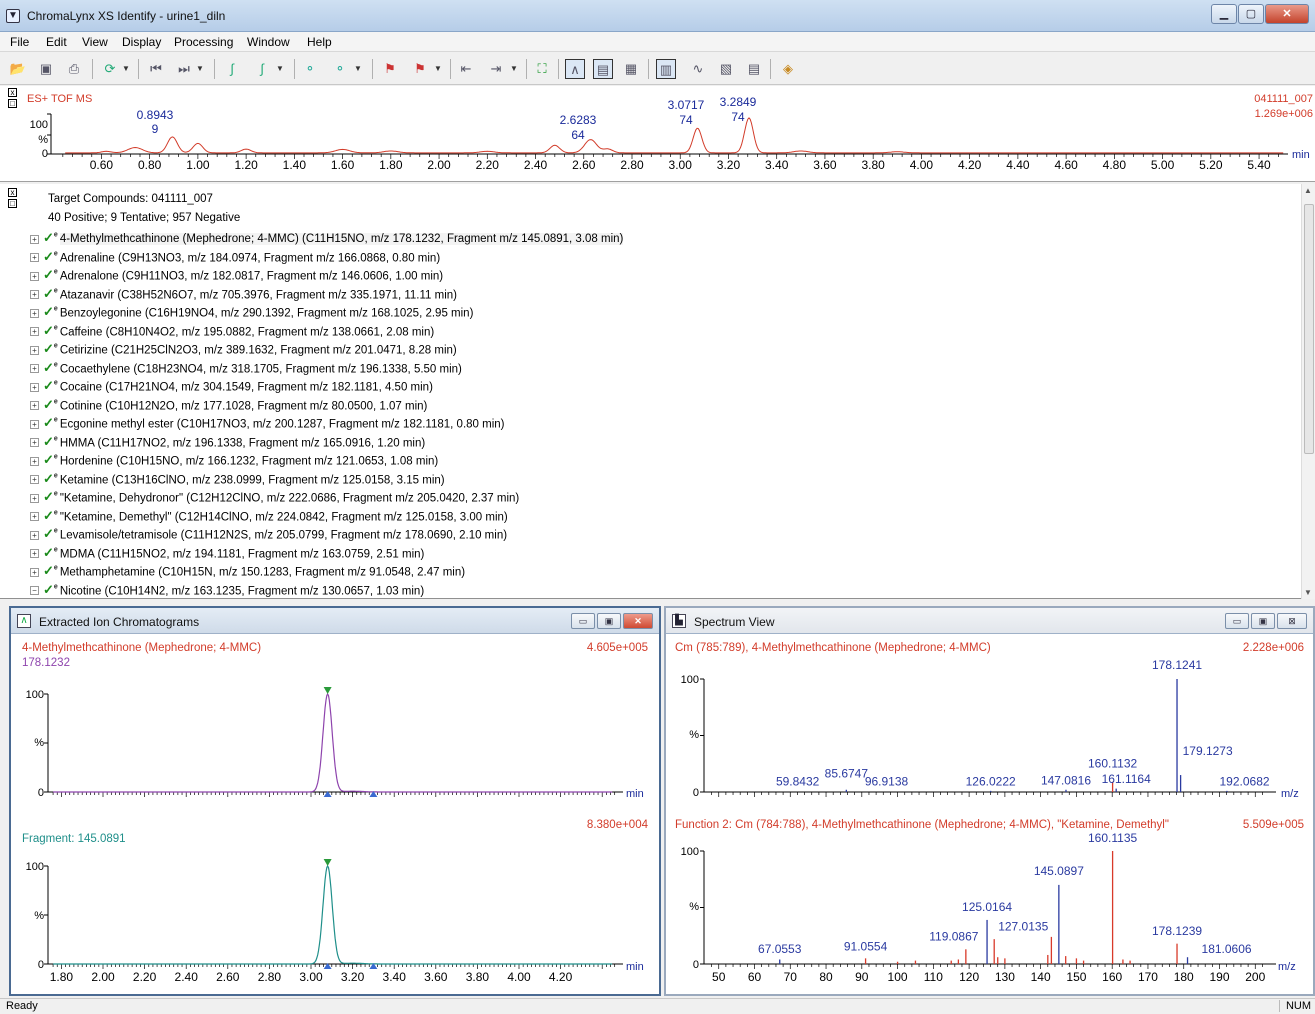 The image size is (1315, 1014). Describe the element at coordinates (631, 69) in the screenshot. I see `table-view-icon: ▦` at that location.